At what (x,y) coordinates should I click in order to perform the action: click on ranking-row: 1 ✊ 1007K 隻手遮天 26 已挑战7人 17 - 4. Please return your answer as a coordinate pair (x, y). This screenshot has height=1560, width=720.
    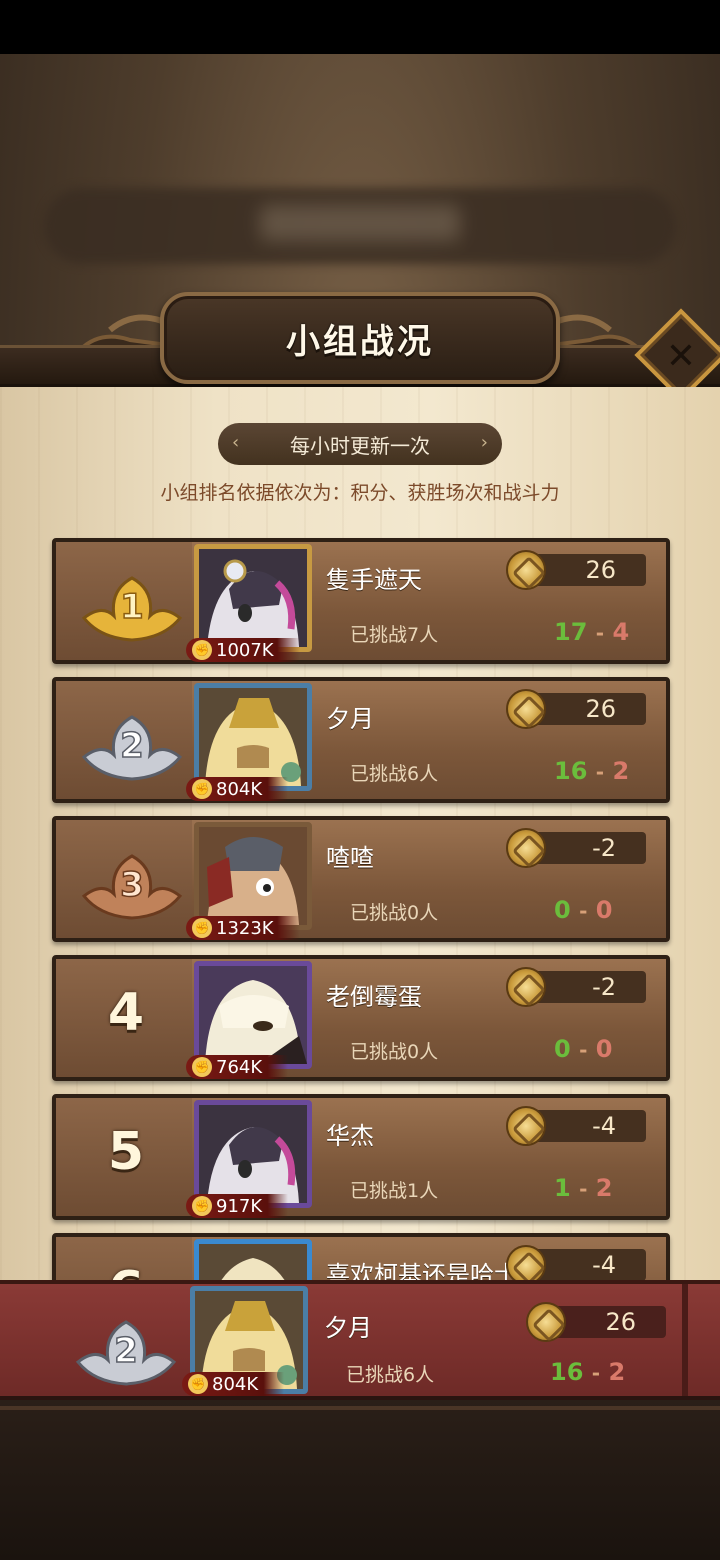
    Looking at the image, I should click on (361, 601).